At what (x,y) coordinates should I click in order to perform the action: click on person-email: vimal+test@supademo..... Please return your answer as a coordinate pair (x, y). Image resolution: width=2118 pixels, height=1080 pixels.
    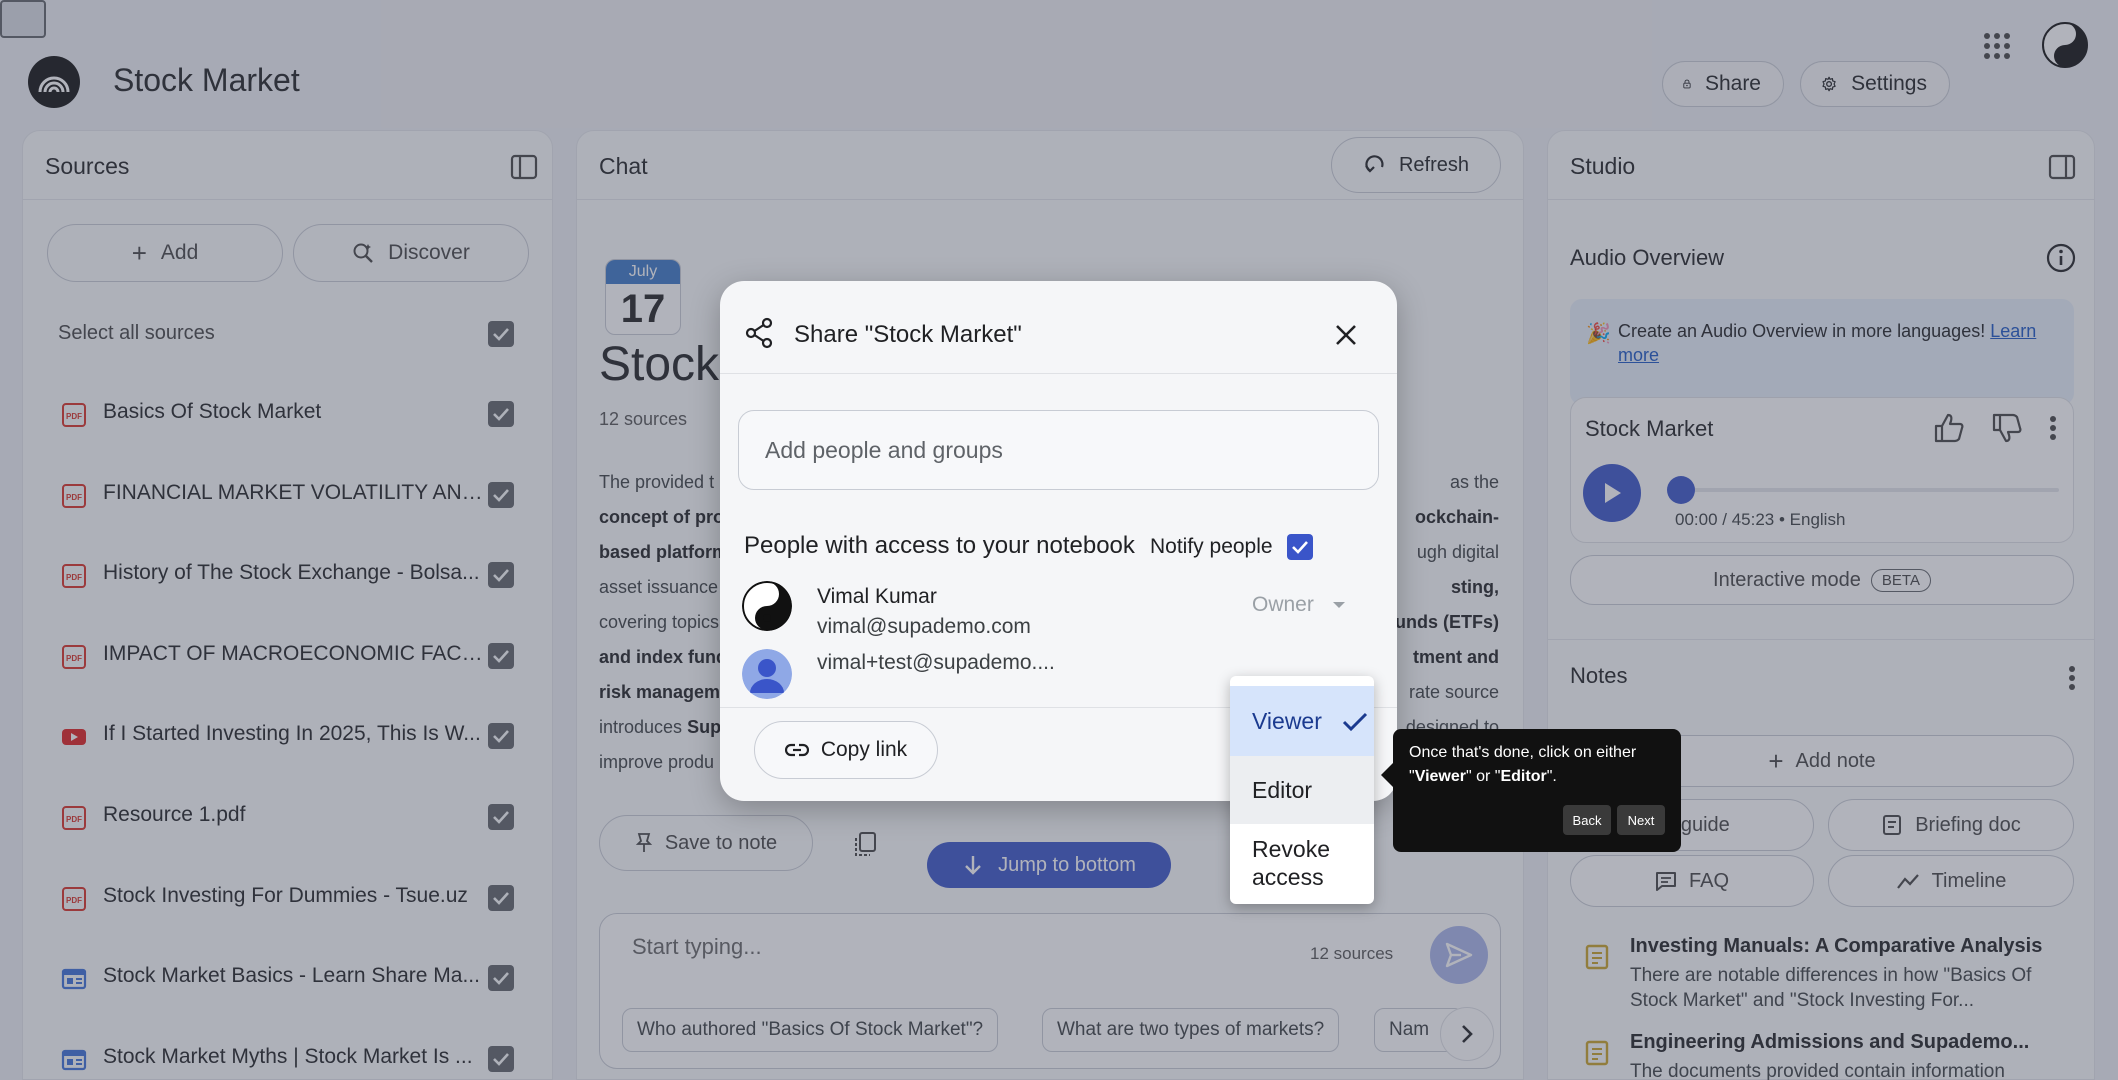
    Looking at the image, I should click on (936, 662).